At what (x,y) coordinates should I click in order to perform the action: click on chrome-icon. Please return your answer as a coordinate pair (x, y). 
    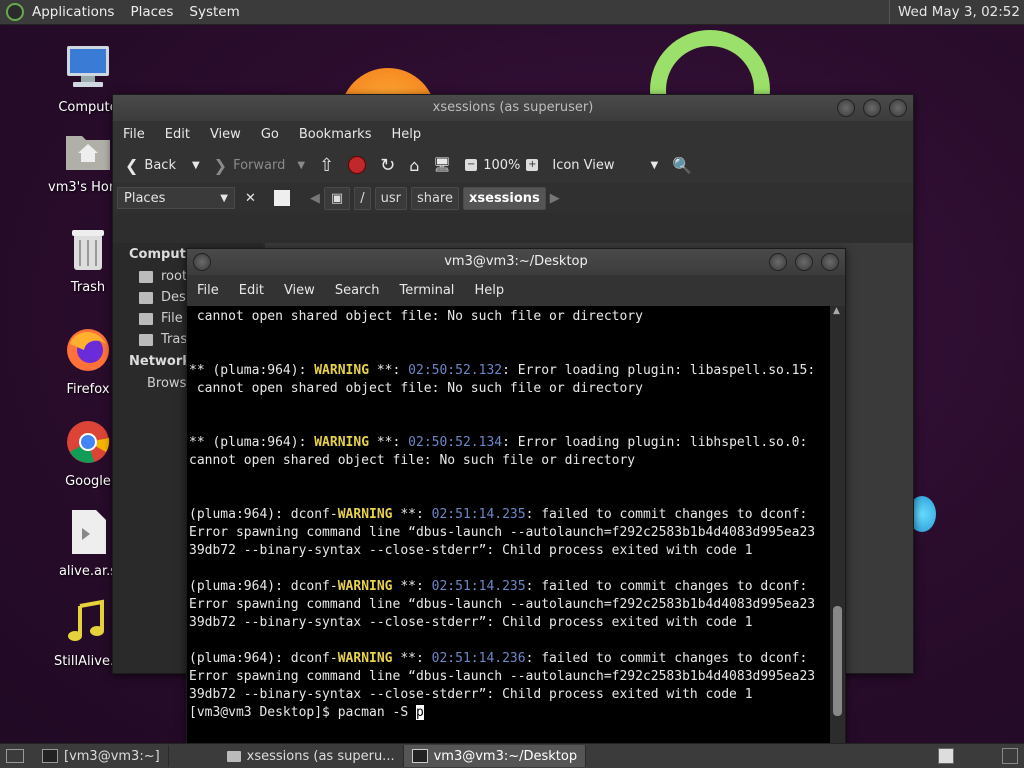
    Looking at the image, I should click on (88, 442).